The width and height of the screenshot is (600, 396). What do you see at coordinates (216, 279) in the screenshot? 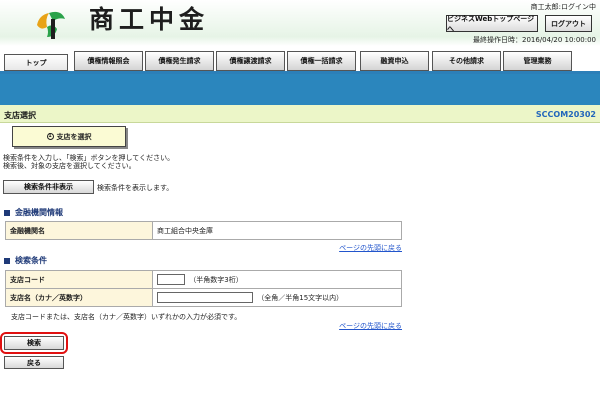
I see `branch-code-hint: （半角数字3桁）` at bounding box center [216, 279].